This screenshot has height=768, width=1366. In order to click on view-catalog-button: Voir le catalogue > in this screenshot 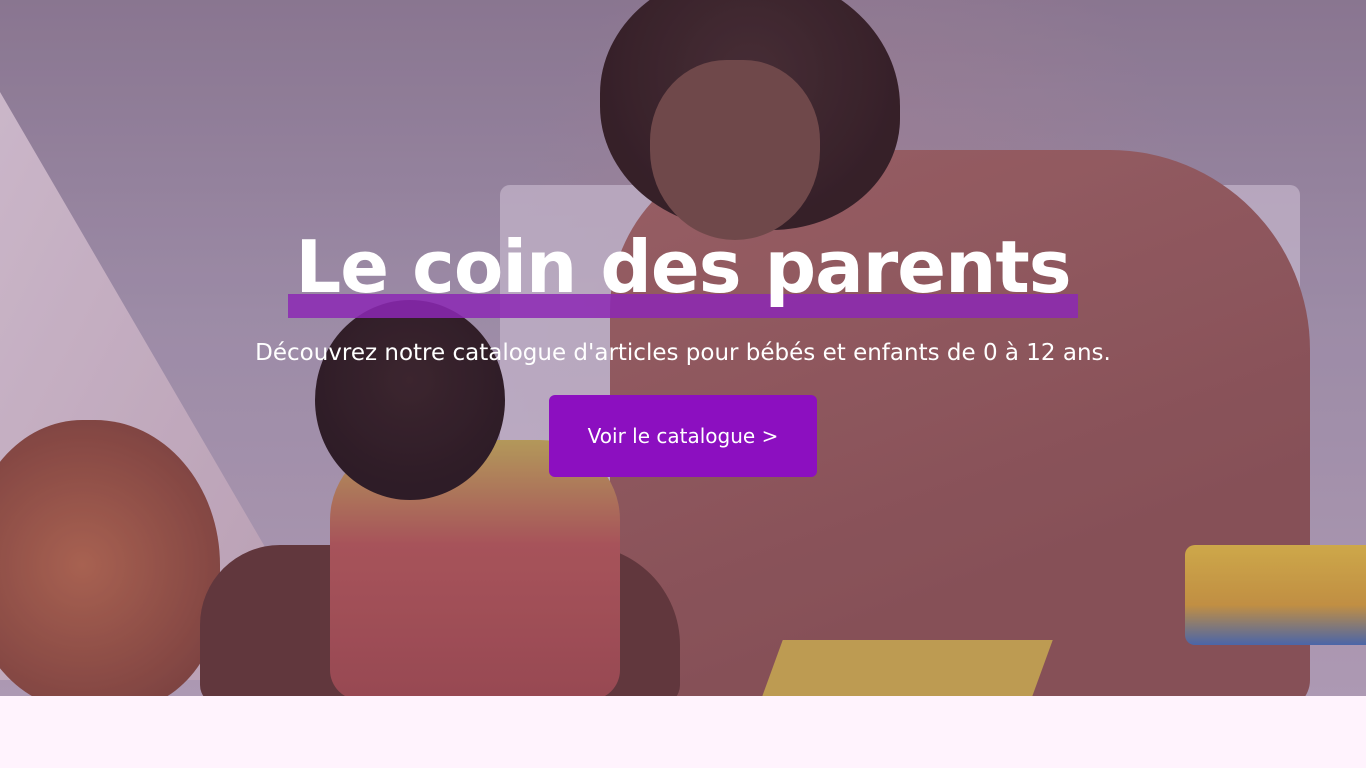, I will do `click(683, 436)`.